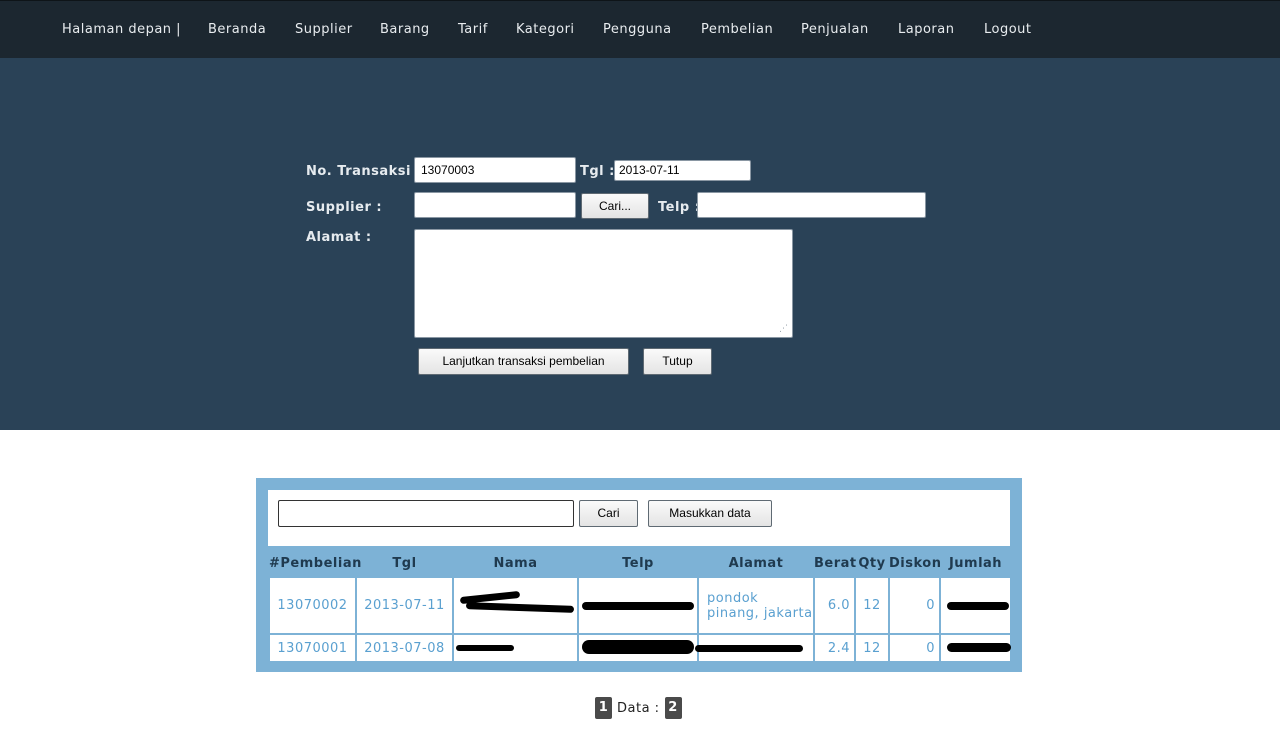 The image size is (1280, 734). I want to click on supplier-label: Supplier :, so click(344, 207).